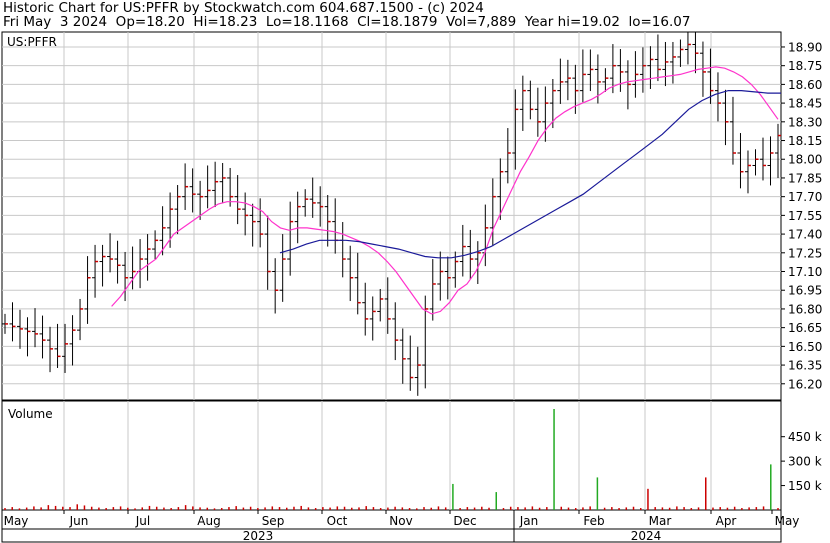 This screenshot has width=830, height=543. What do you see at coordinates (805, 384) in the screenshot?
I see `price-tick-label: 16.20` at bounding box center [805, 384].